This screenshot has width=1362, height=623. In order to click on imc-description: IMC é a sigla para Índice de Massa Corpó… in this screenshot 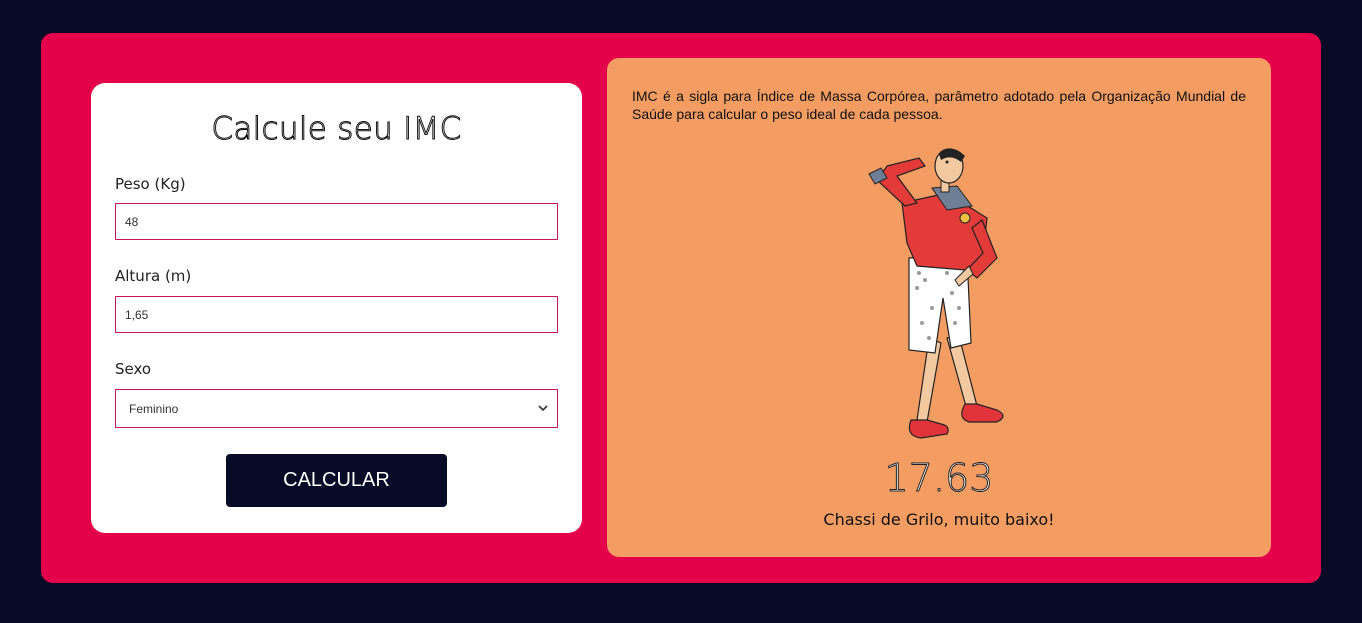, I will do `click(939, 105)`.